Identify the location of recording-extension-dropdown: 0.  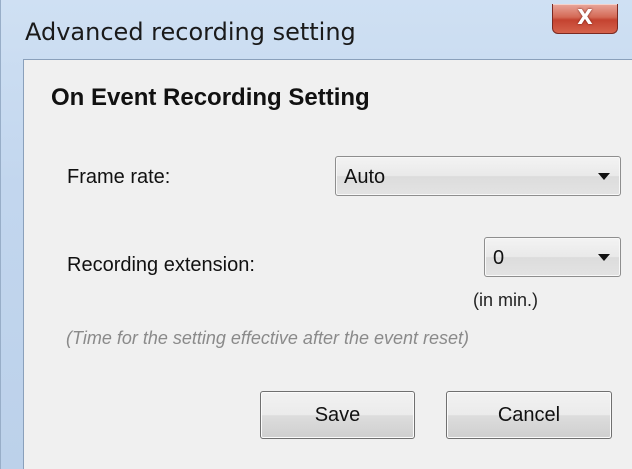
(552, 257).